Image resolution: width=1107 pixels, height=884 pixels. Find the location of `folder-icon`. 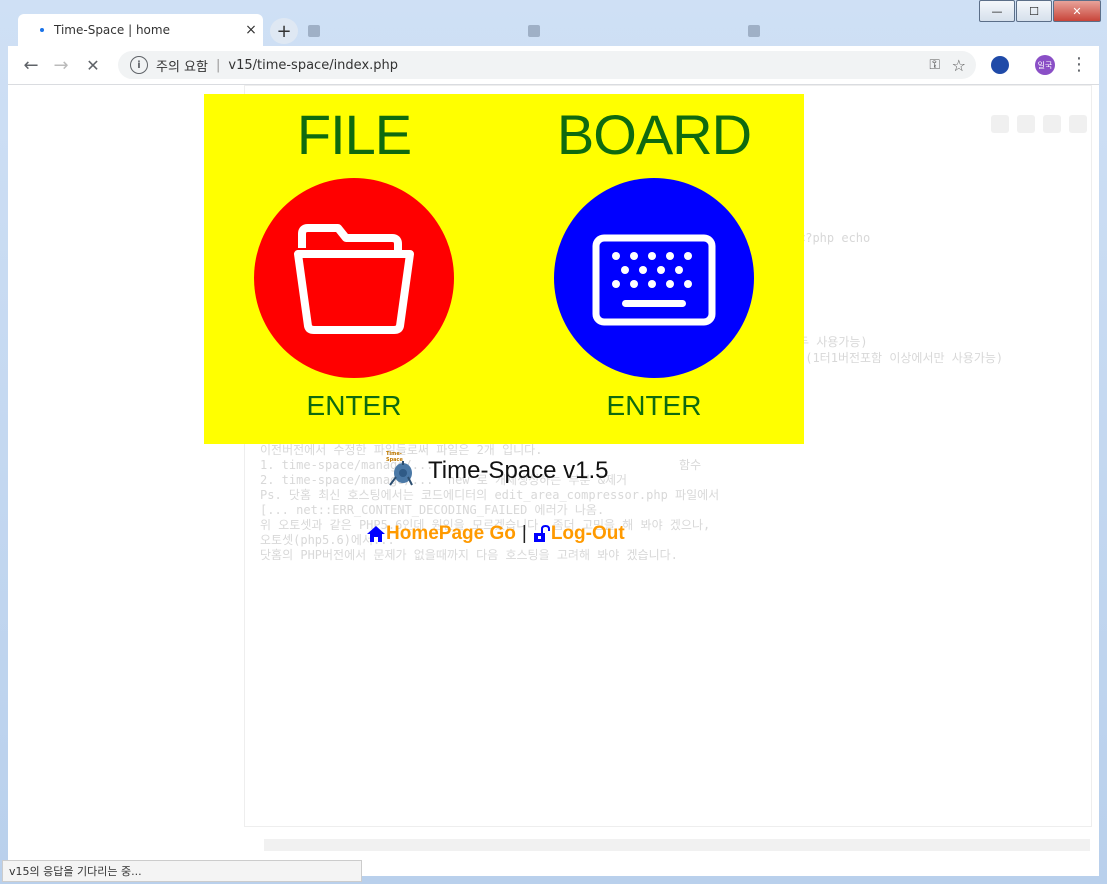

folder-icon is located at coordinates (354, 279).